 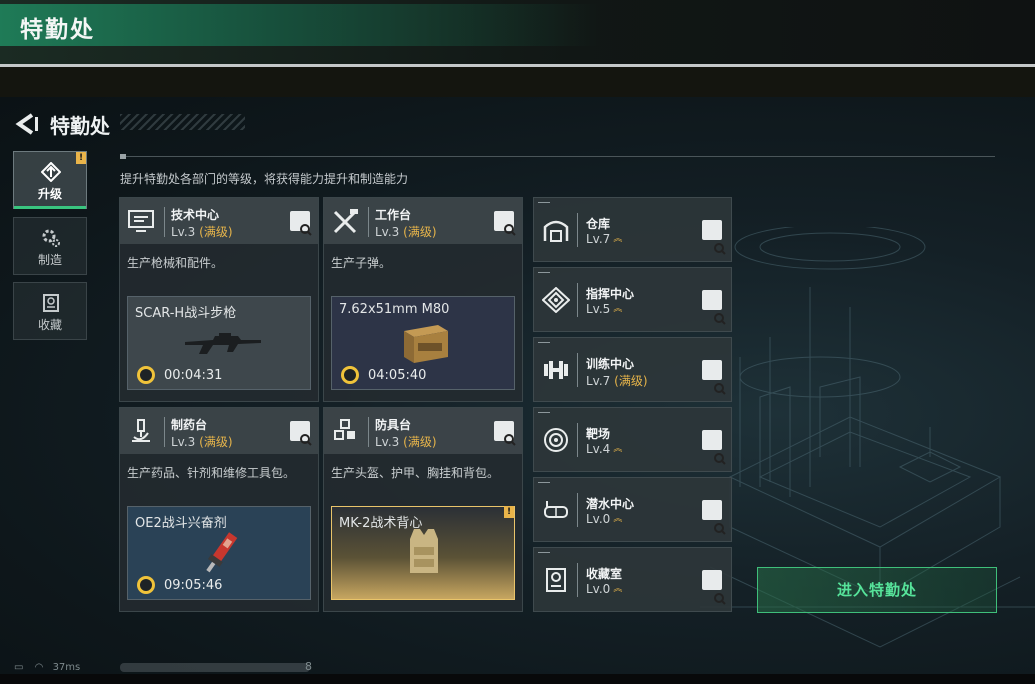 What do you see at coordinates (189, 425) in the screenshot?
I see `dept-name: 制药台` at bounding box center [189, 425].